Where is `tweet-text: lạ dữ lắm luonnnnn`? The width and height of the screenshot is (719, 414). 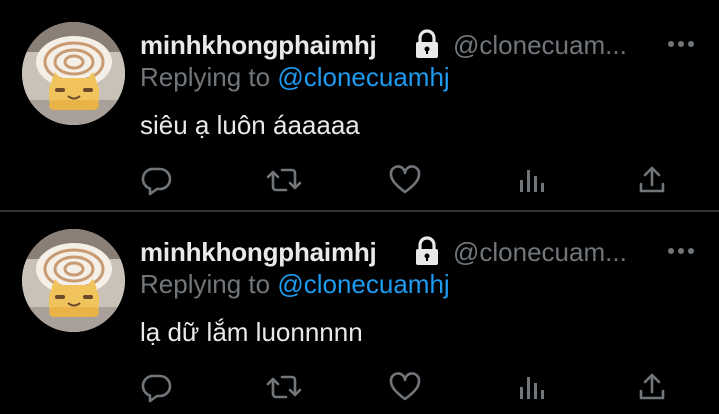
tweet-text: lạ dữ lắm luonnnnn is located at coordinates (251, 332).